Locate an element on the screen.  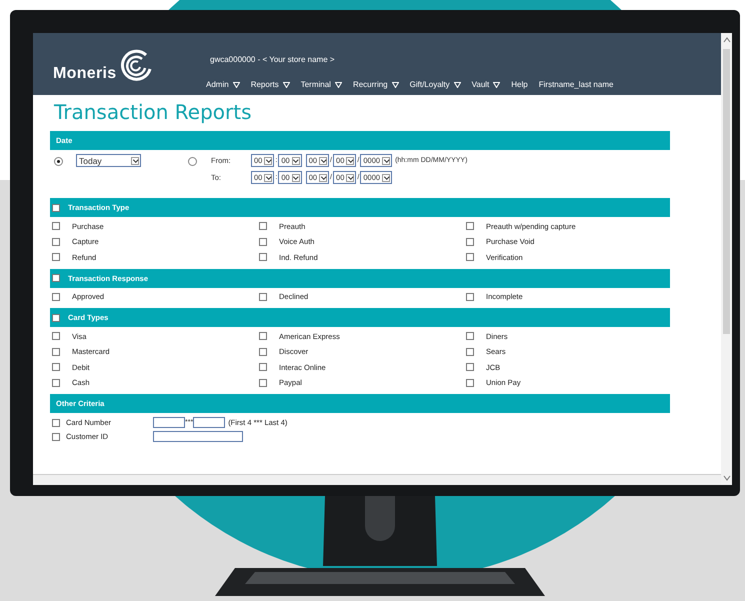
nav-menu-item: Gift/Loyalty is located at coordinates (435, 84).